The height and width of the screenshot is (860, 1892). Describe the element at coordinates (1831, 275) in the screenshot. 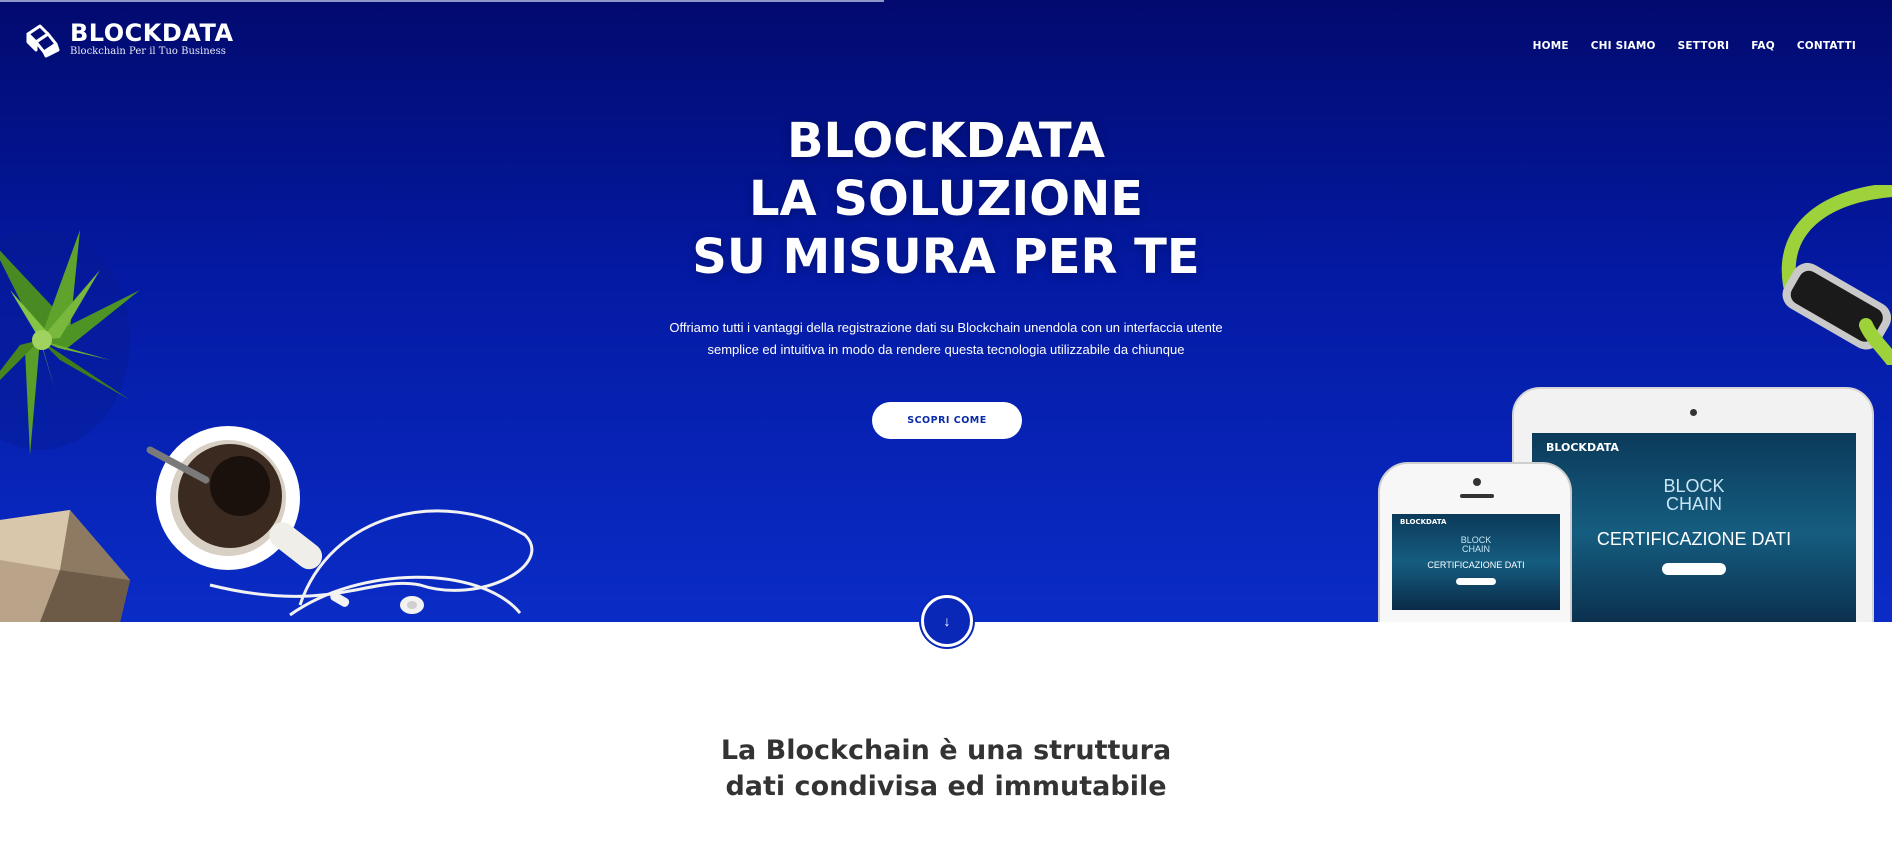

I see `smartwatch-image` at that location.